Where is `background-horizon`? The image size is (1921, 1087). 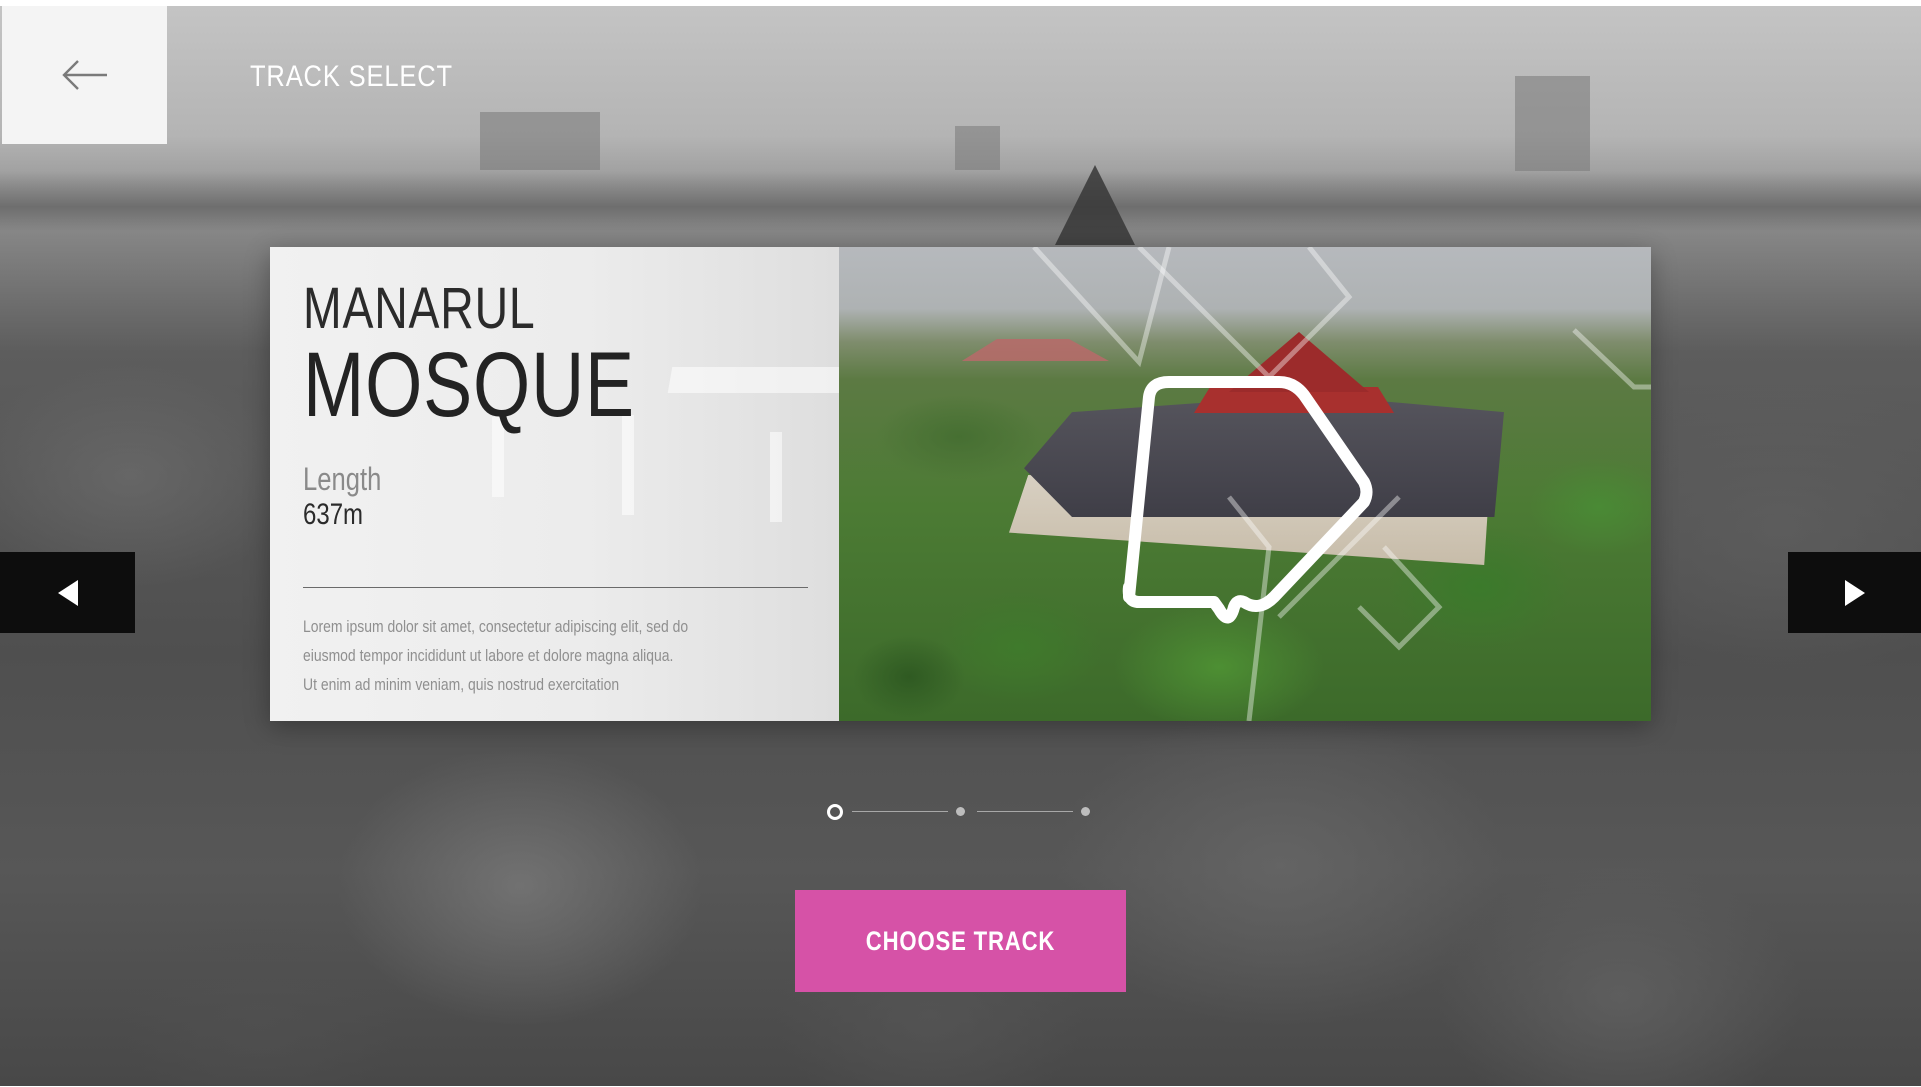
background-horizon is located at coordinates (960, 201).